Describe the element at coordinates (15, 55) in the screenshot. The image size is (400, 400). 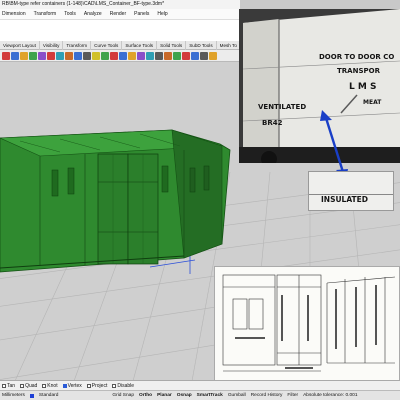
I see `surface-tool-icon` at that location.